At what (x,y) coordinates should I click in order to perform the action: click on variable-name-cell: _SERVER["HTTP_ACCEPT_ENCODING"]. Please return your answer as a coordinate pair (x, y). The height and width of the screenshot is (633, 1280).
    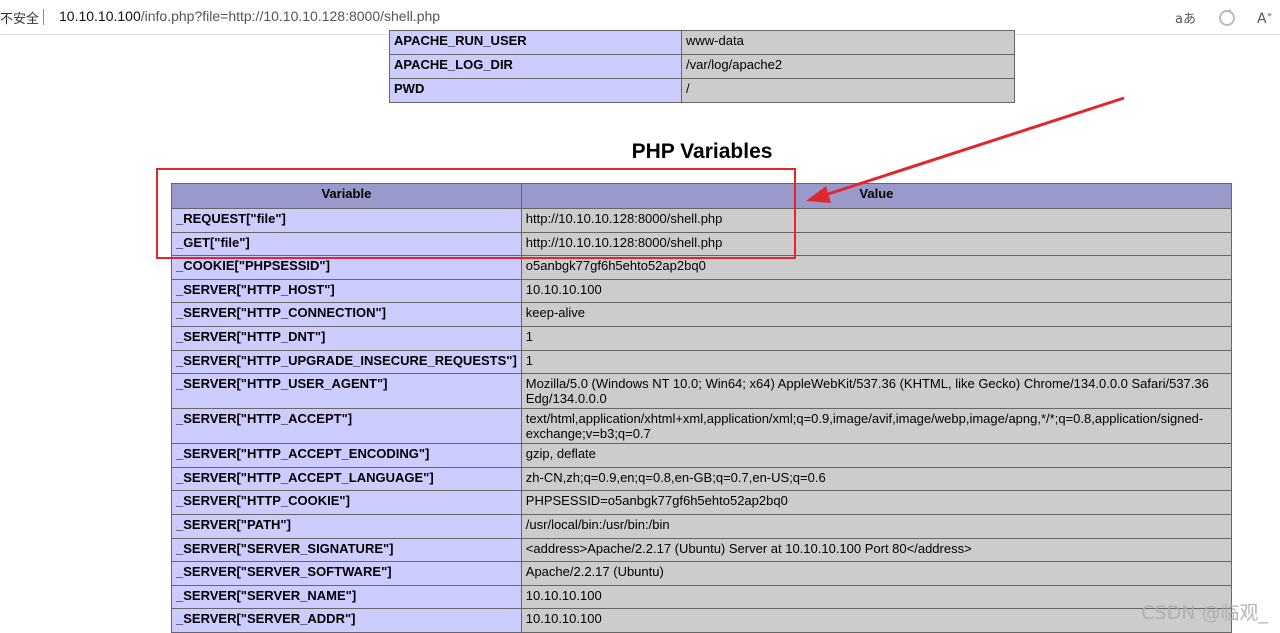
    Looking at the image, I should click on (346, 455).